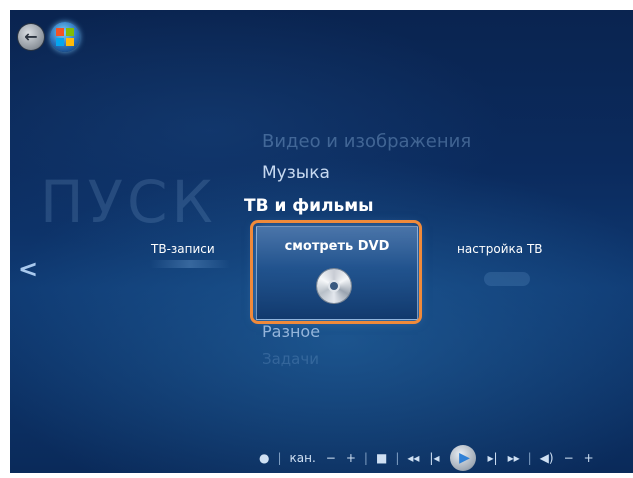 This screenshot has height=478, width=633. What do you see at coordinates (500, 249) in the screenshot?
I see `menu-item-tv-setup: настройка ТВ` at bounding box center [500, 249].